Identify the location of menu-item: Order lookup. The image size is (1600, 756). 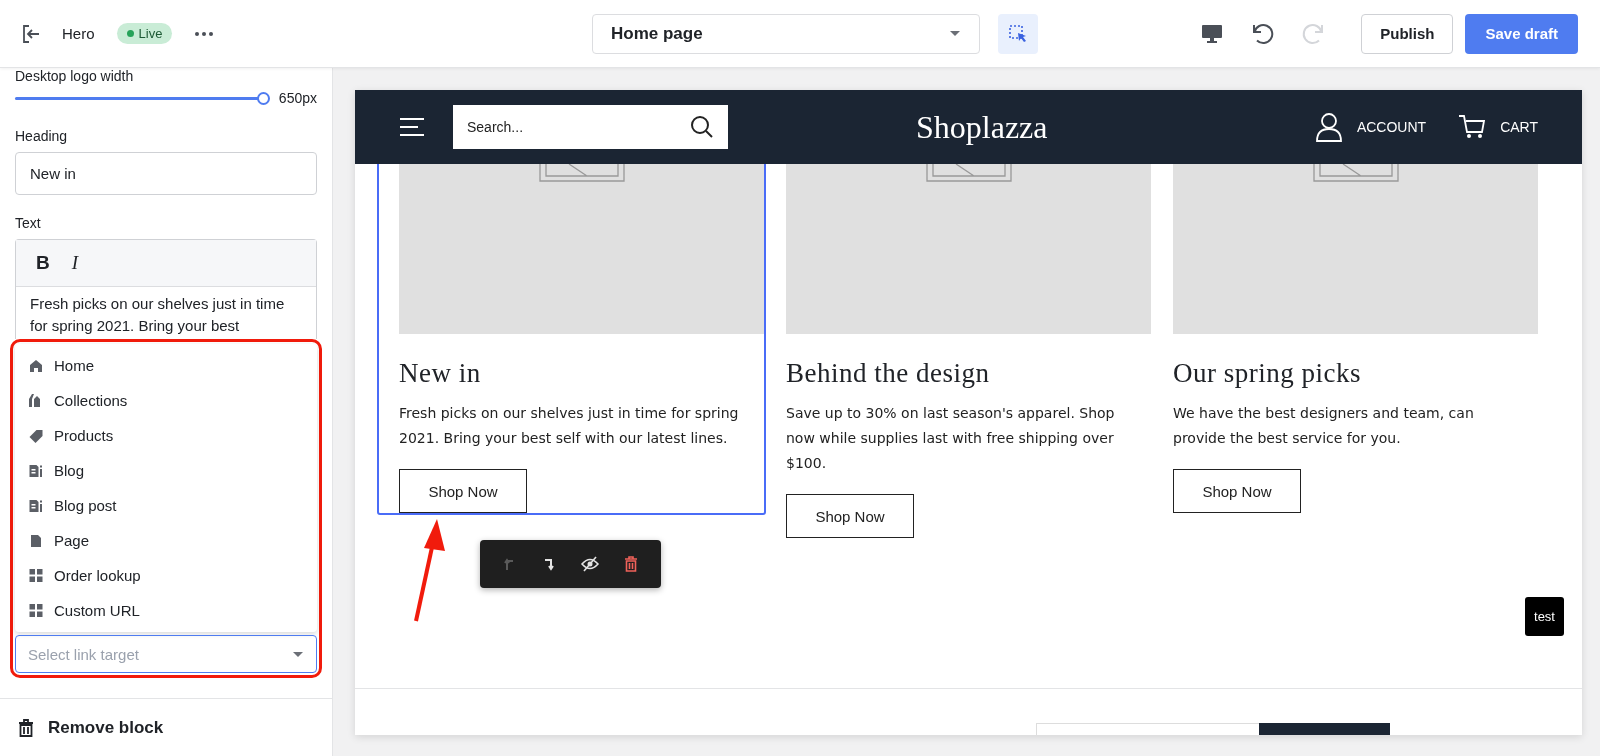
(166, 575).